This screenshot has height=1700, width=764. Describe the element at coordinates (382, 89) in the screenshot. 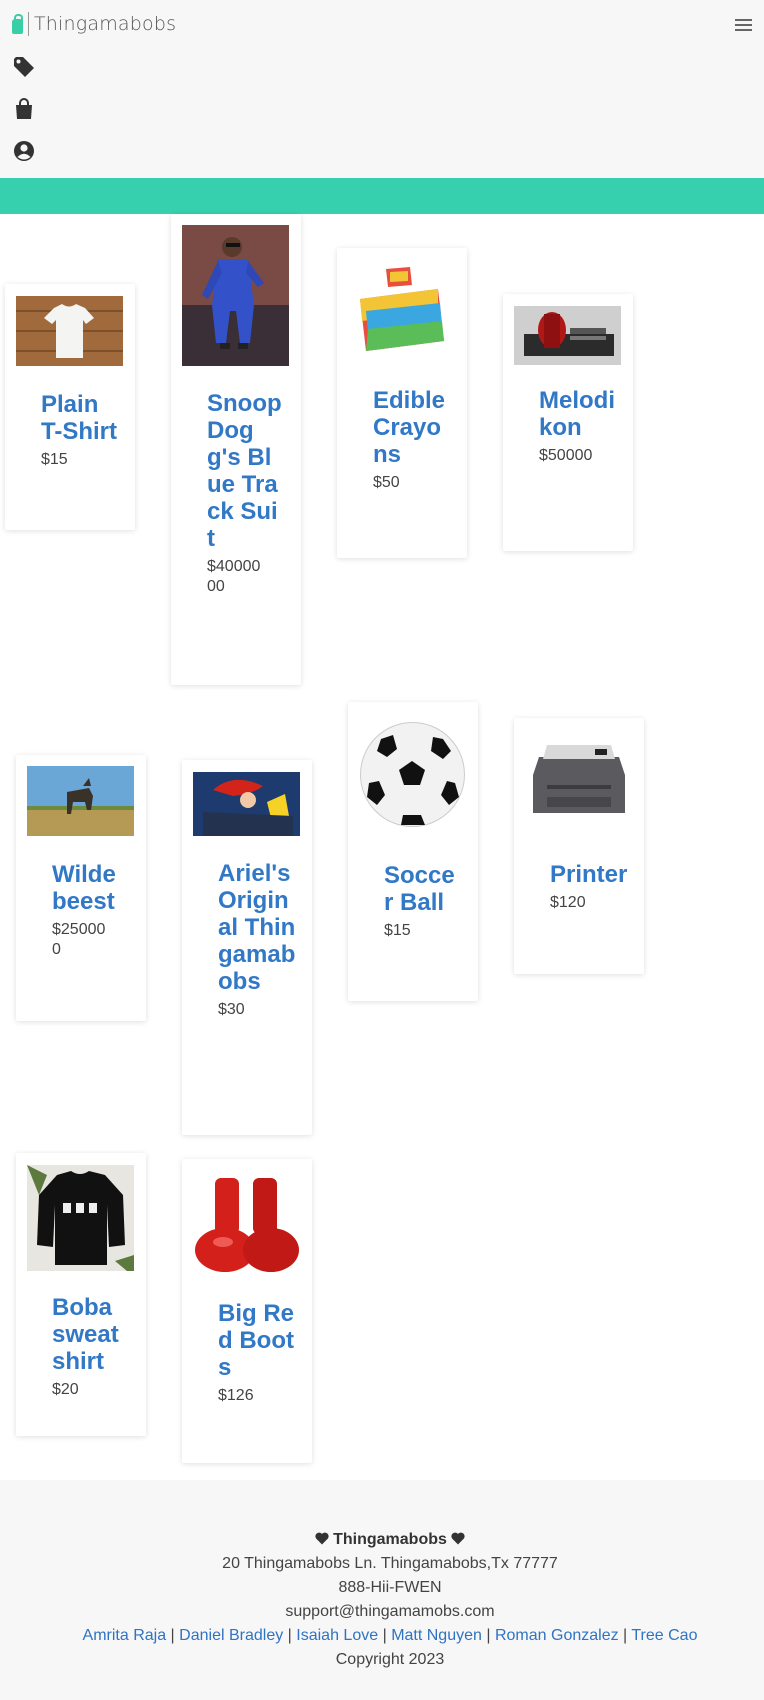

I see `top-navbar: Thingamabobs` at that location.